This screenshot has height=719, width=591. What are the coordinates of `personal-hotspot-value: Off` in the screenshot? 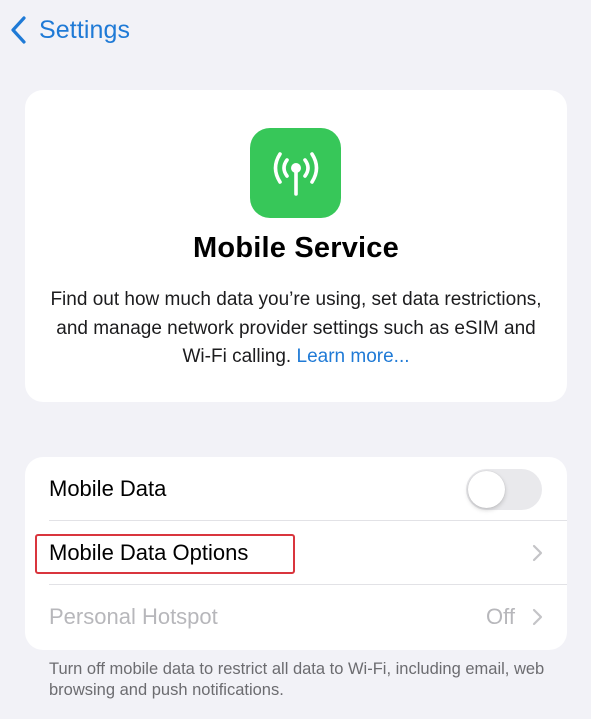 It's located at (500, 616).